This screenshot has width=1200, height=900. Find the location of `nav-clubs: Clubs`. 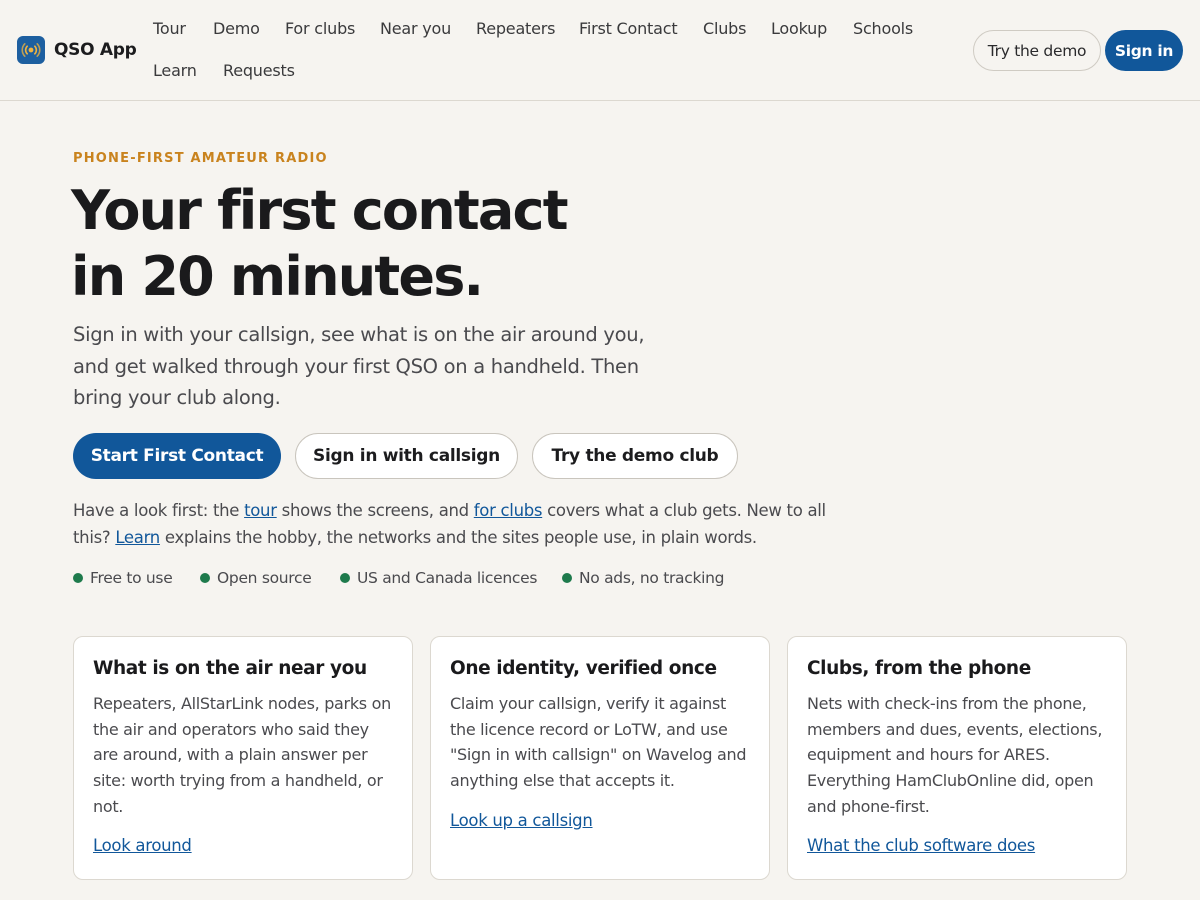

nav-clubs: Clubs is located at coordinates (724, 28).